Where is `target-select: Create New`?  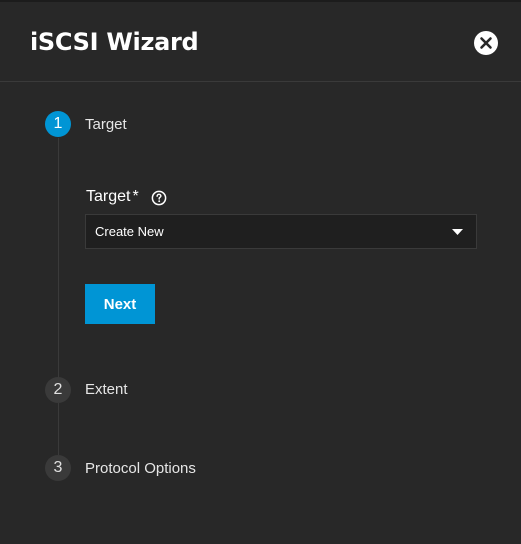
target-select: Create New is located at coordinates (281, 231).